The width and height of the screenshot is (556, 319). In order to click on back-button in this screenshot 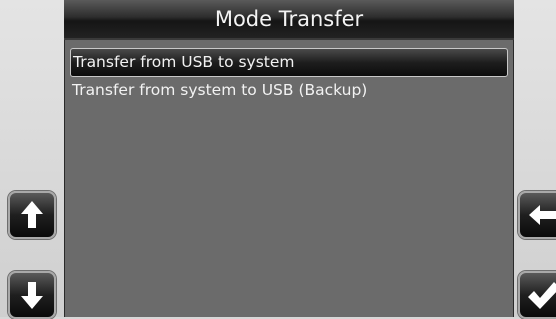, I will do `click(537, 215)`.